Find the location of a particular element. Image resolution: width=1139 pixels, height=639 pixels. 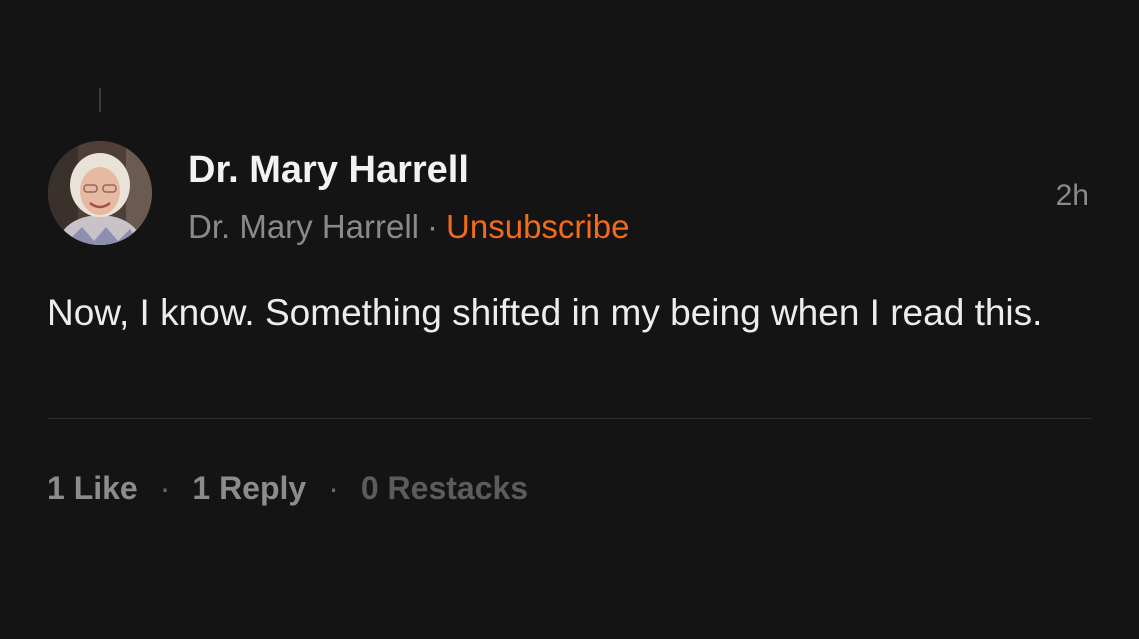

comment-actions: 1 Like · 1 Reply · 0 Restacks is located at coordinates (287, 488).